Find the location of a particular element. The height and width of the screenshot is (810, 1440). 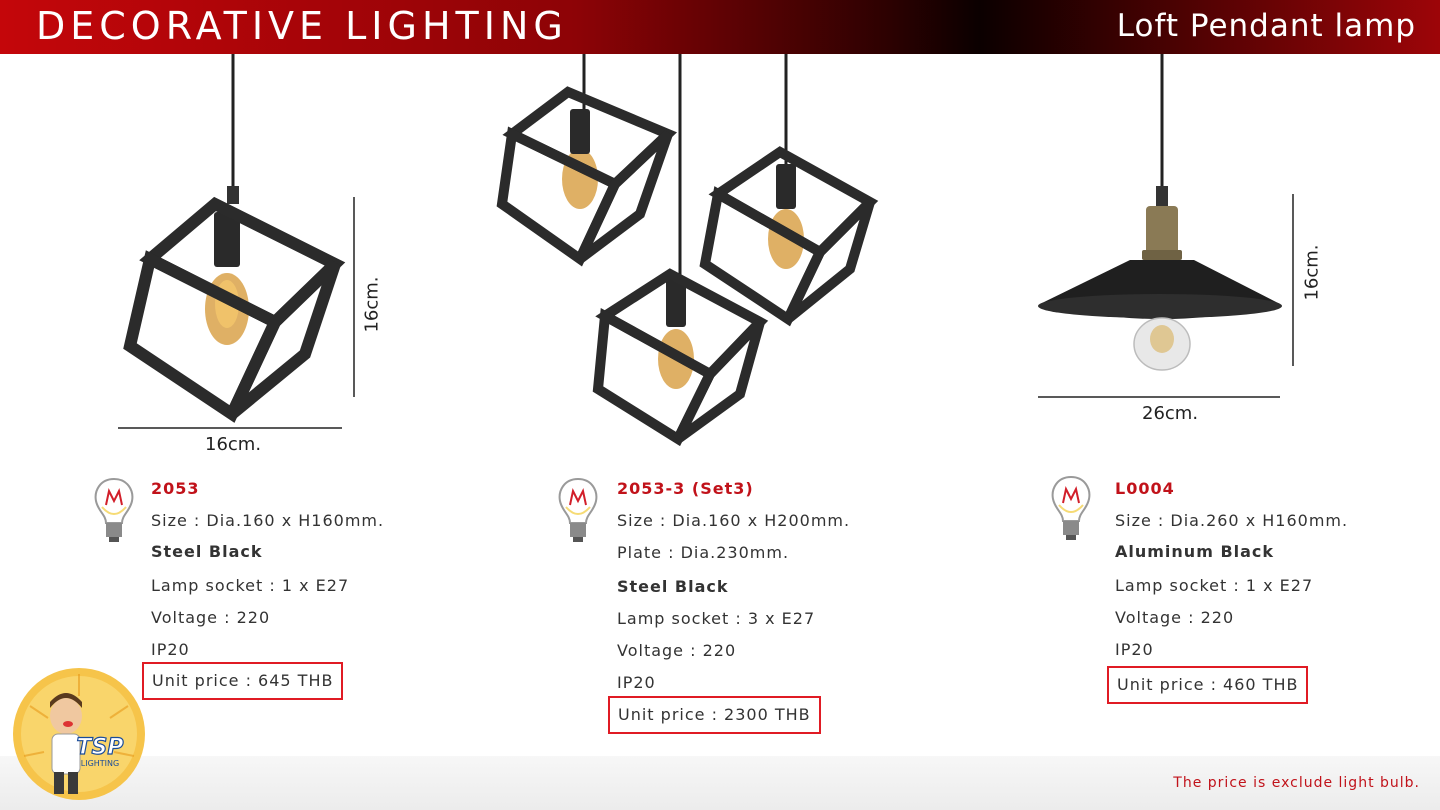

product-size: Size : Dia.160 x H200mm. is located at coordinates (734, 520).